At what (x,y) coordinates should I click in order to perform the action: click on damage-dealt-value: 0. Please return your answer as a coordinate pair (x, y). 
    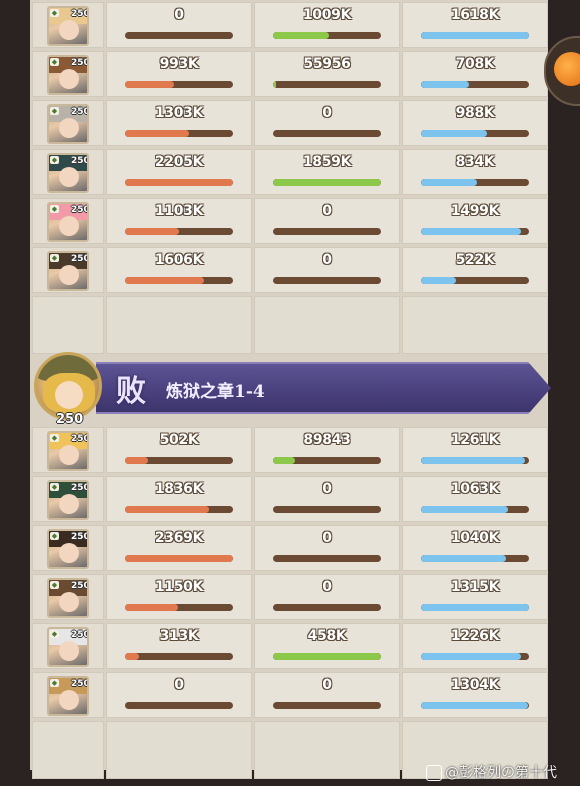
    Looking at the image, I should click on (179, 15).